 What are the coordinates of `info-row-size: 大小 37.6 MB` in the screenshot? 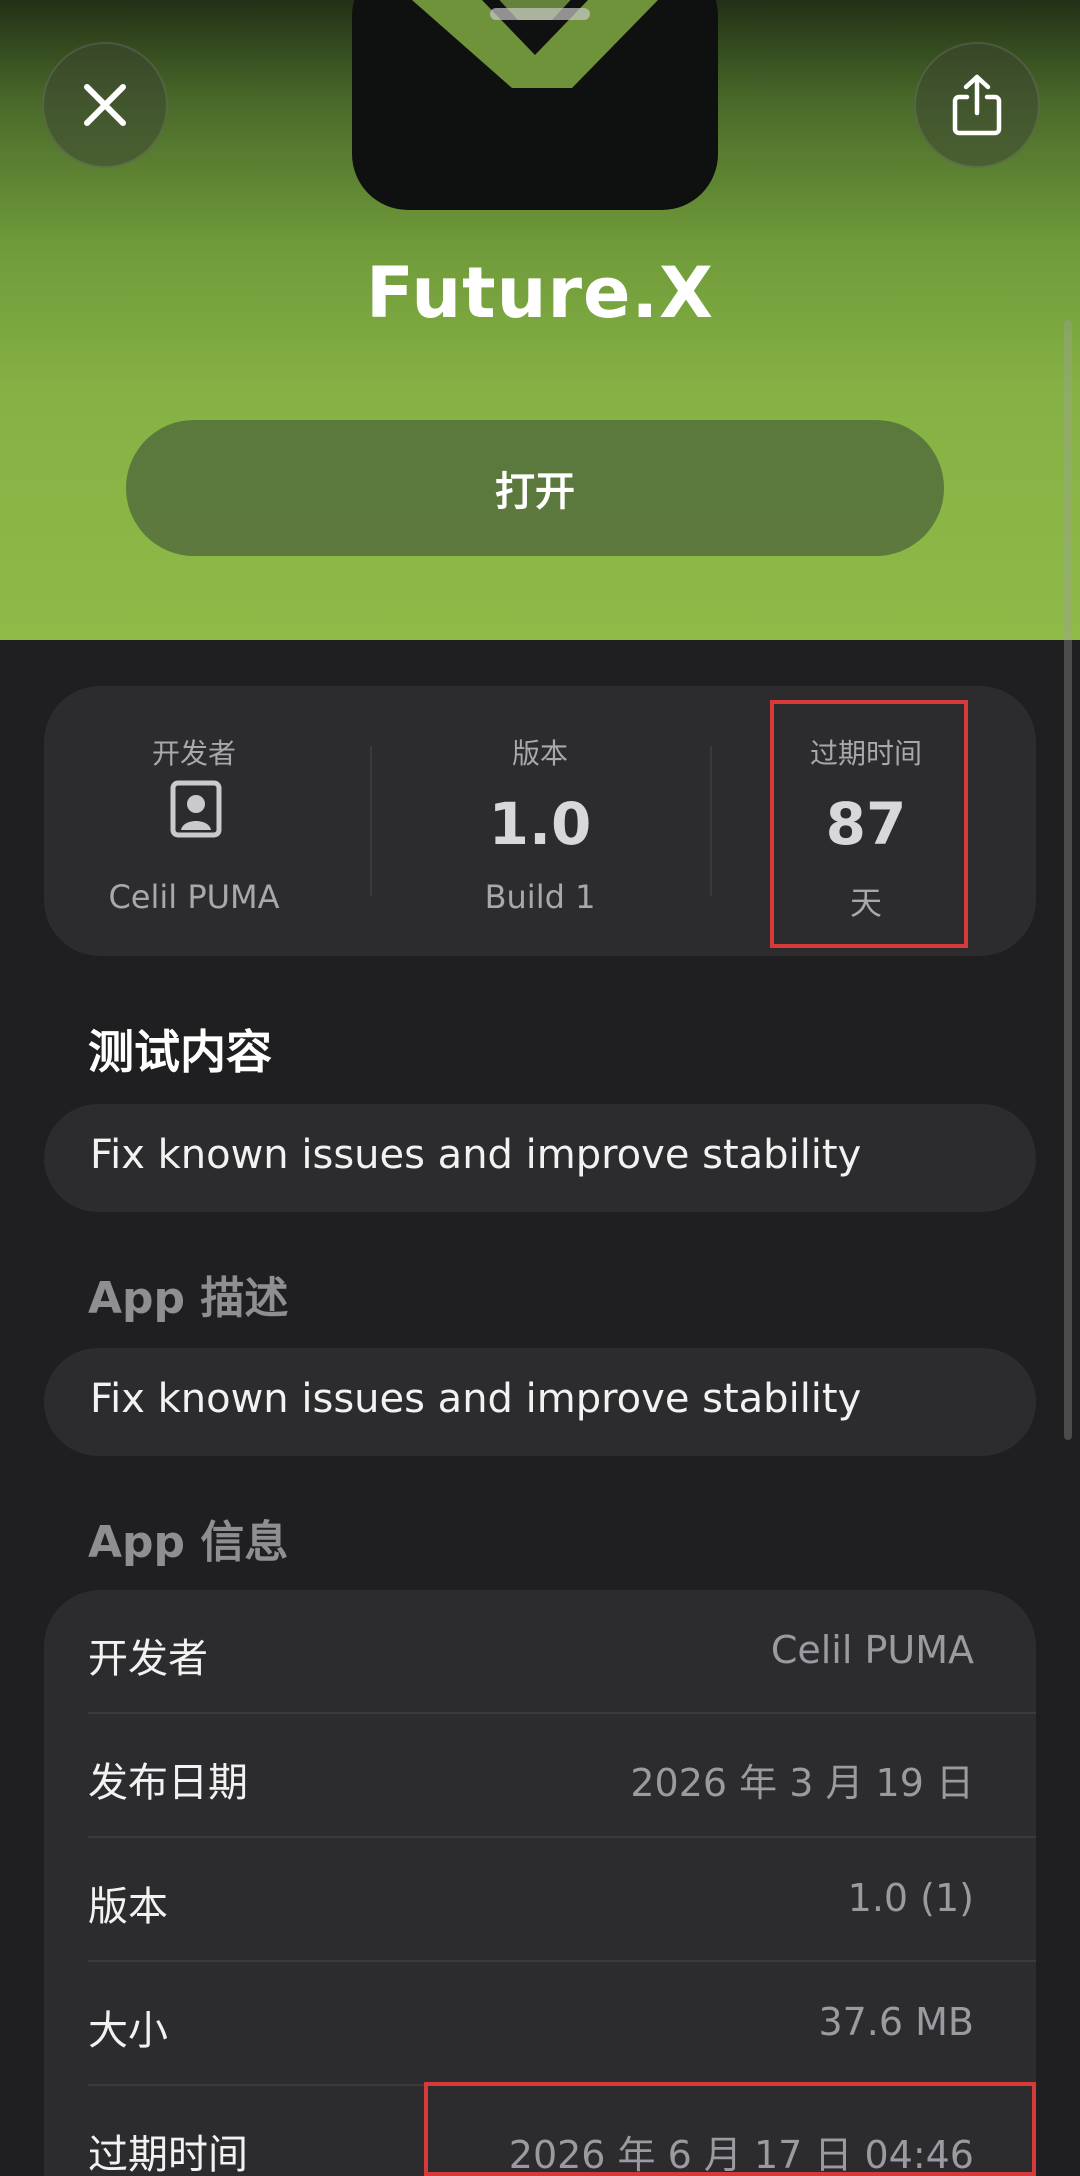 It's located at (540, 2024).